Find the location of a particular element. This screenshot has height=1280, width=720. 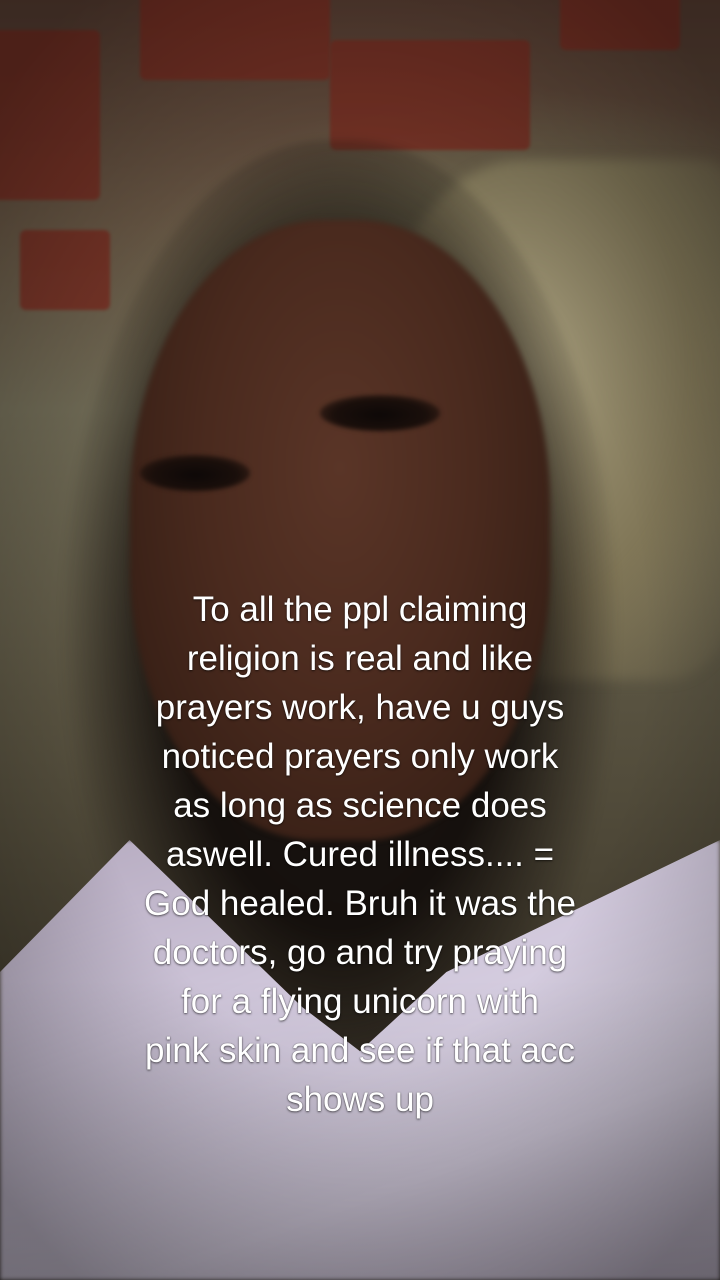

left-eye is located at coordinates (195, 473).